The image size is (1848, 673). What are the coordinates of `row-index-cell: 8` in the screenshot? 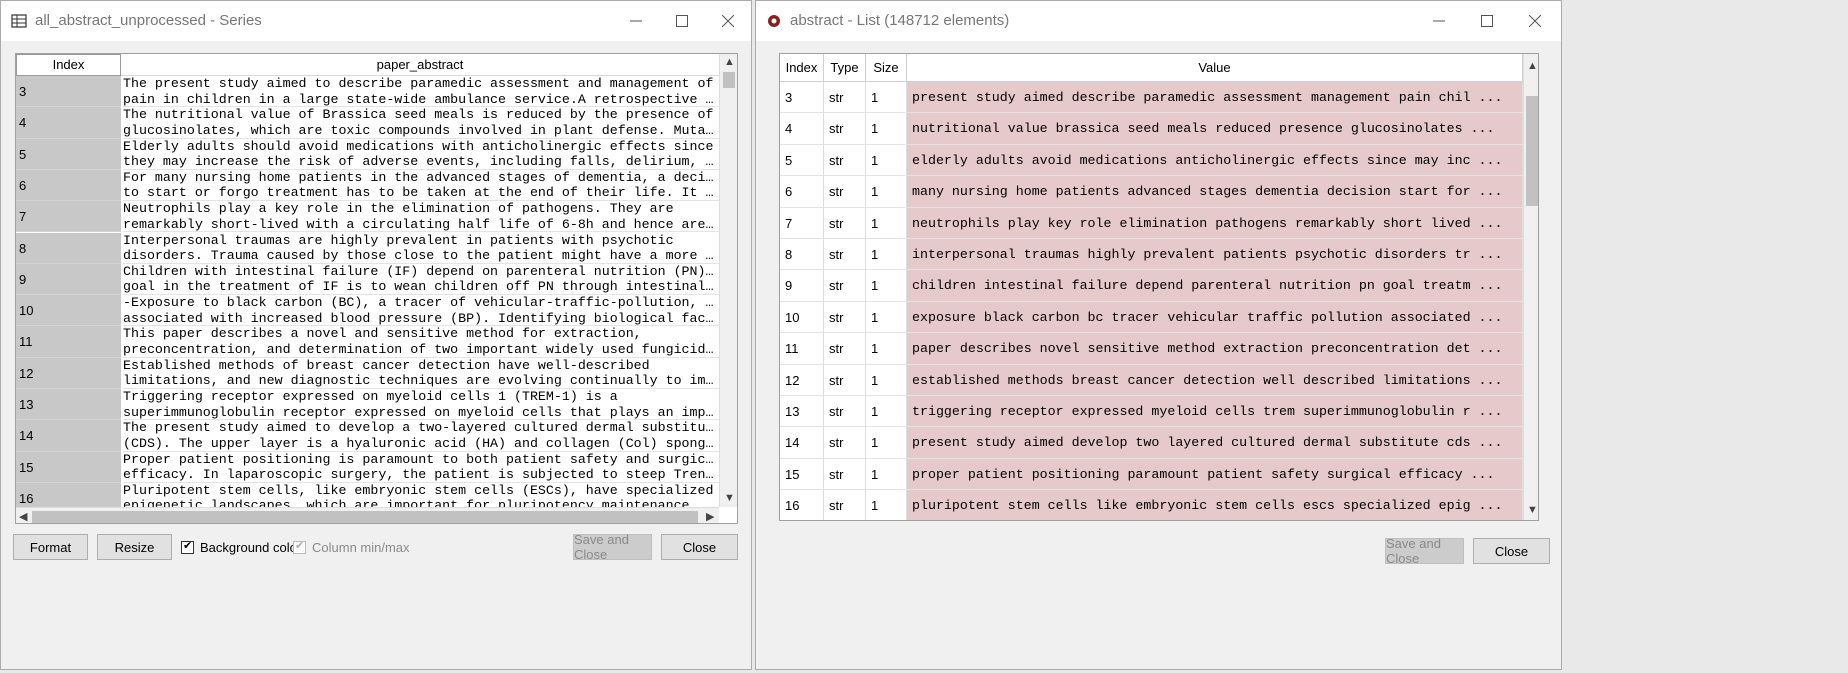 It's located at (68, 248).